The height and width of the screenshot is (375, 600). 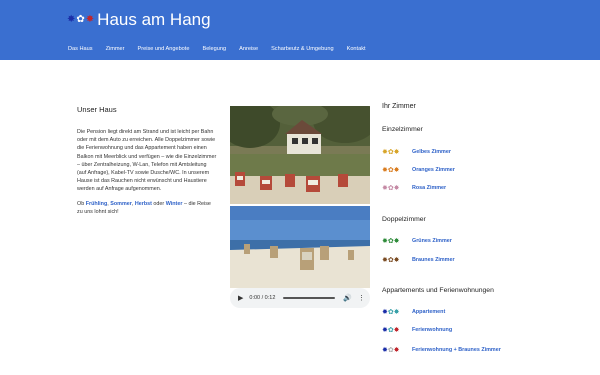 I want to click on white-flower-icon: ✿, so click(x=80, y=19).